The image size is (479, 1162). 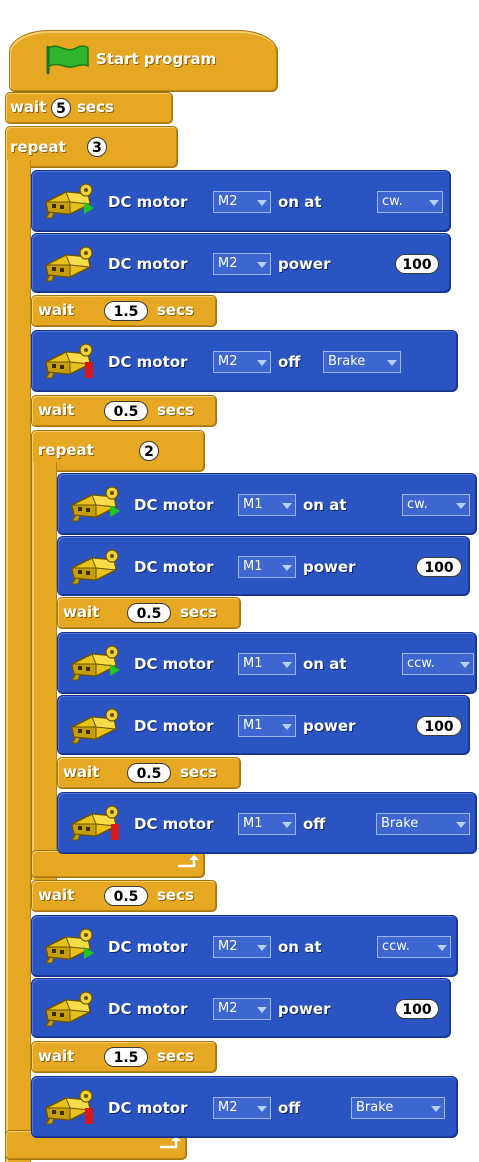 What do you see at coordinates (149, 451) in the screenshot?
I see `repeat-count-input: 2` at bounding box center [149, 451].